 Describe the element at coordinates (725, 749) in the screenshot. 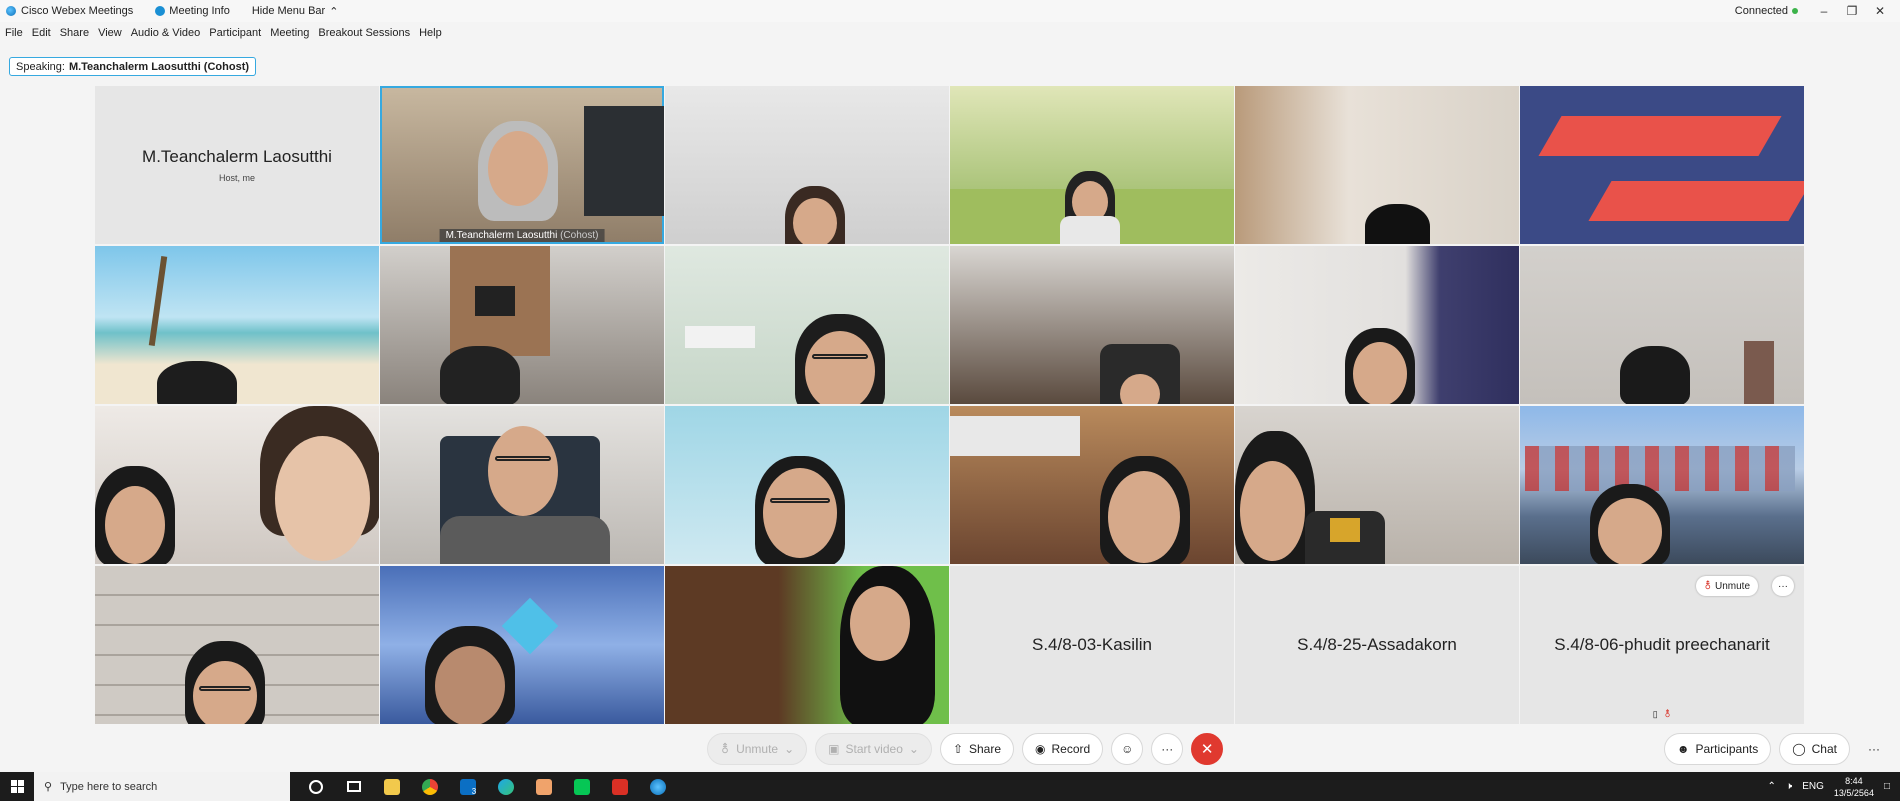

I see `mic-icon: ⚨` at that location.